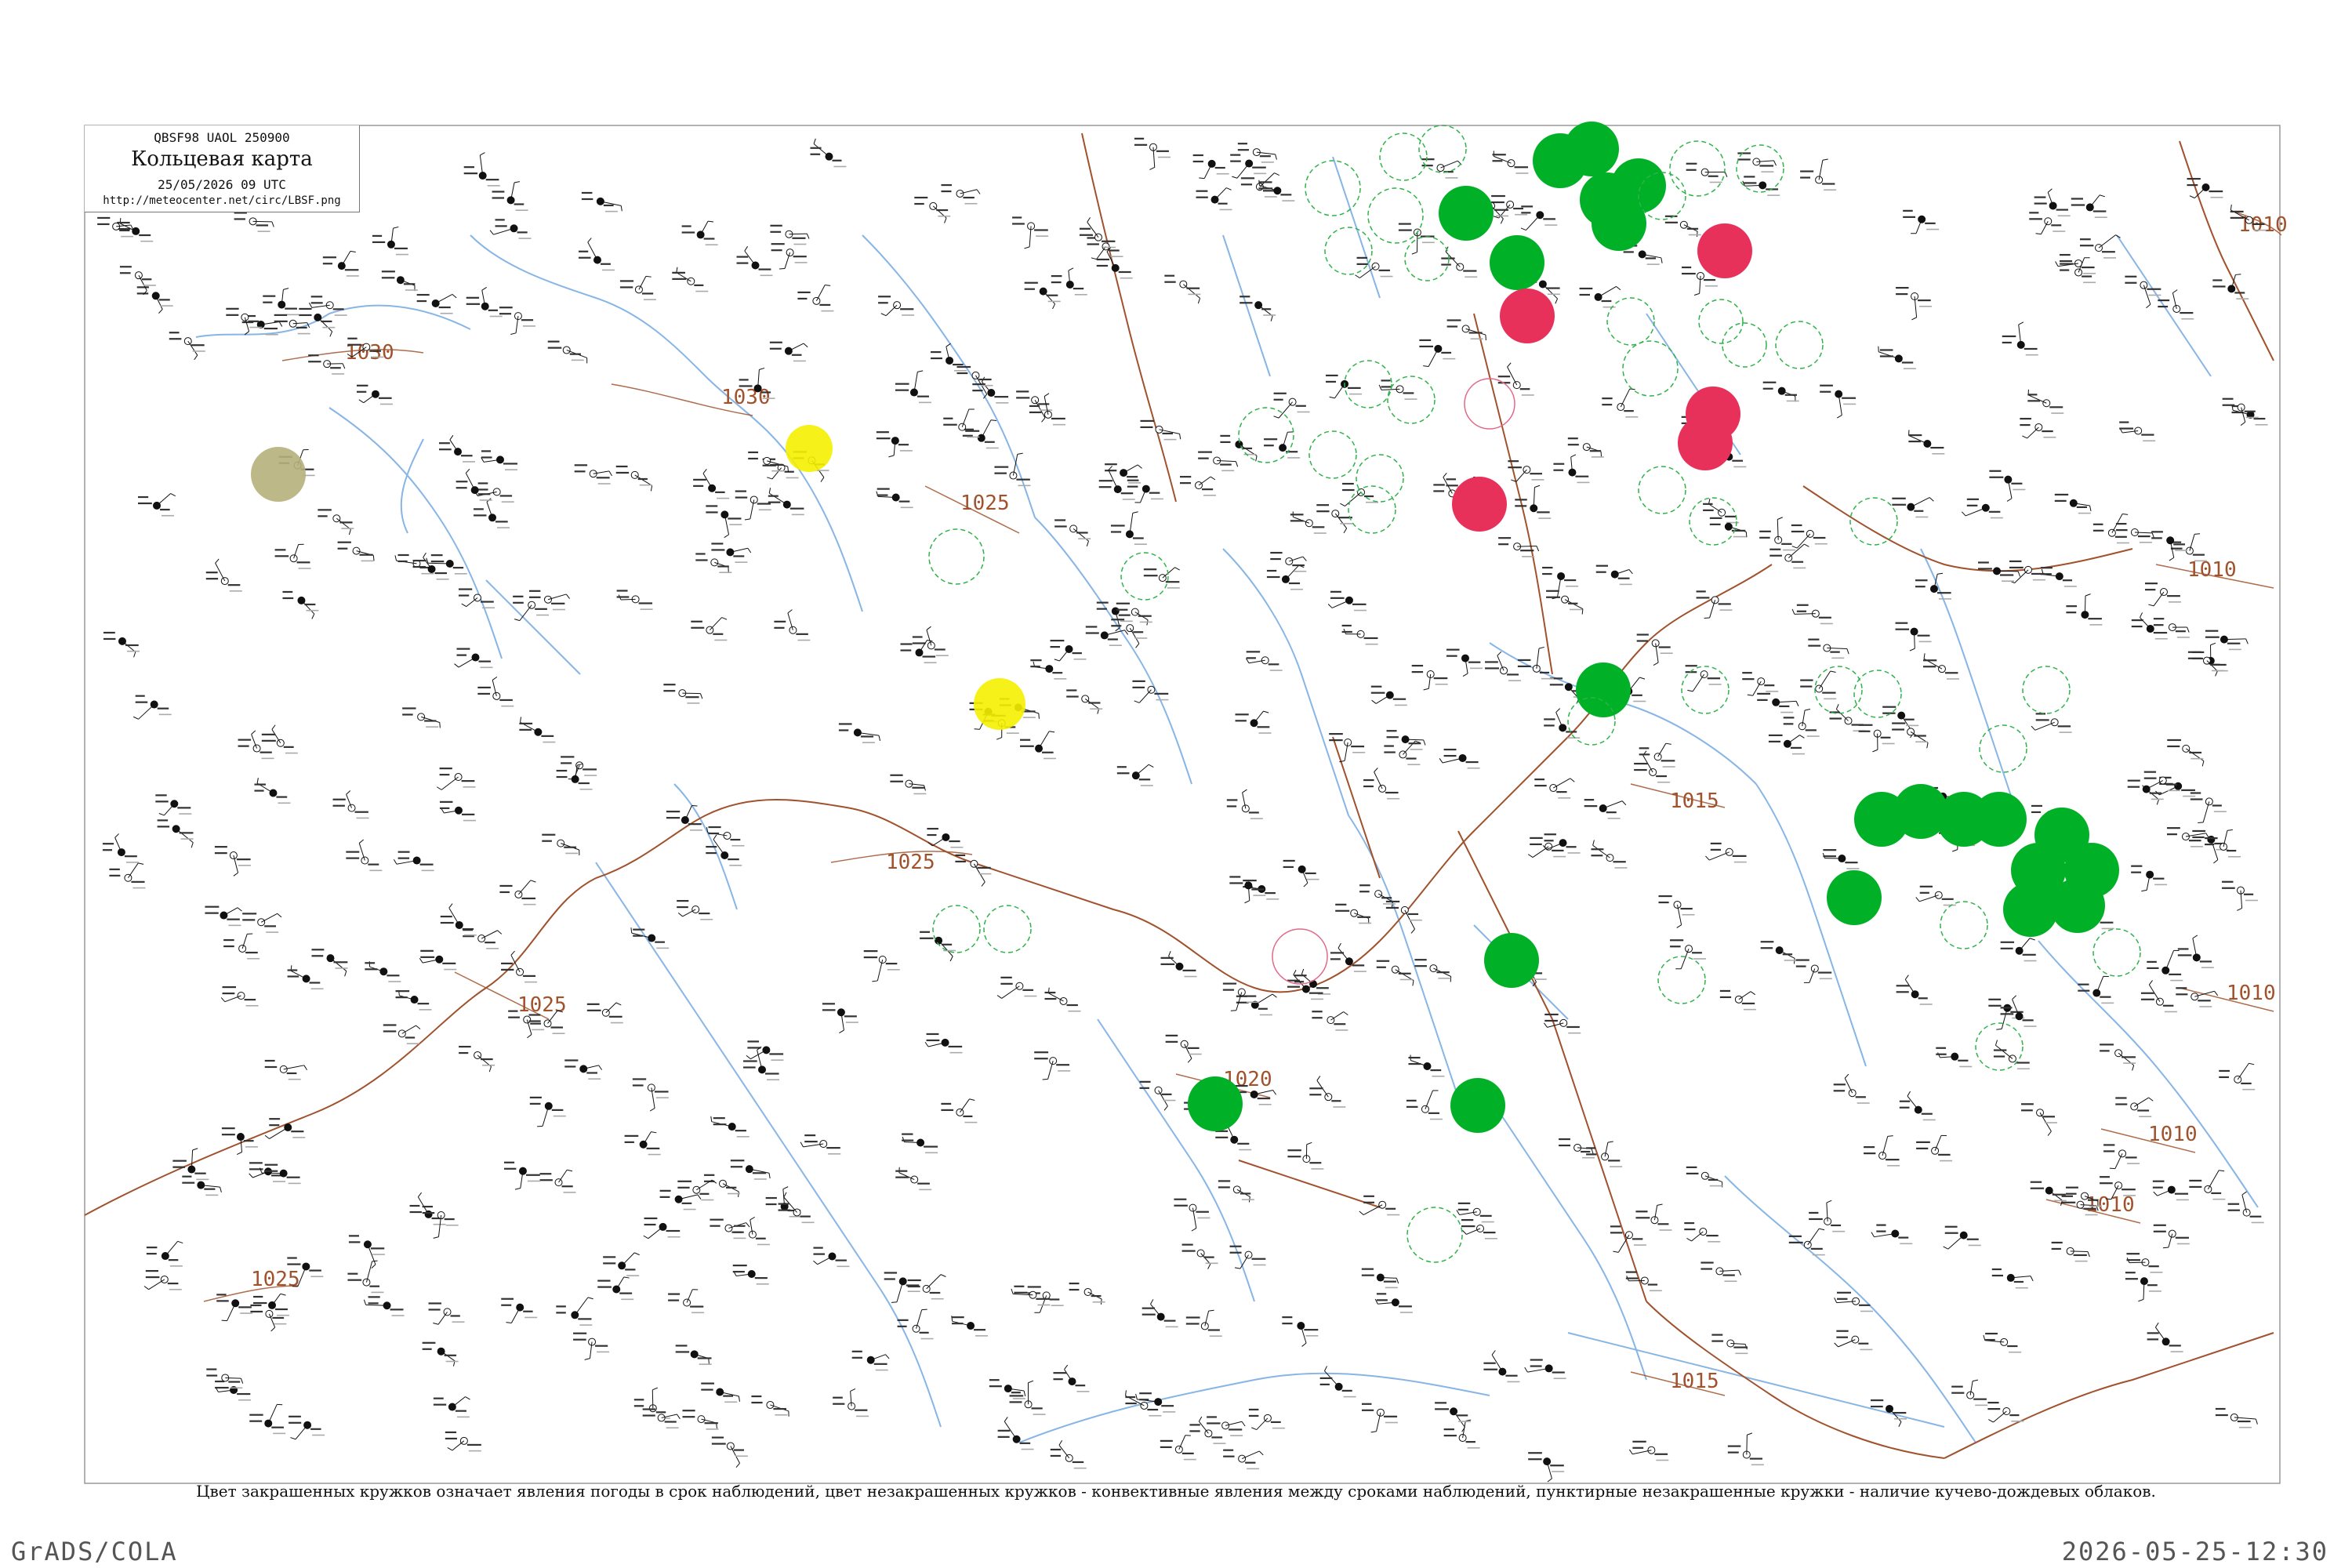  Describe the element at coordinates (222, 159) in the screenshot. I see `map-title: Кольцевая карта` at that location.